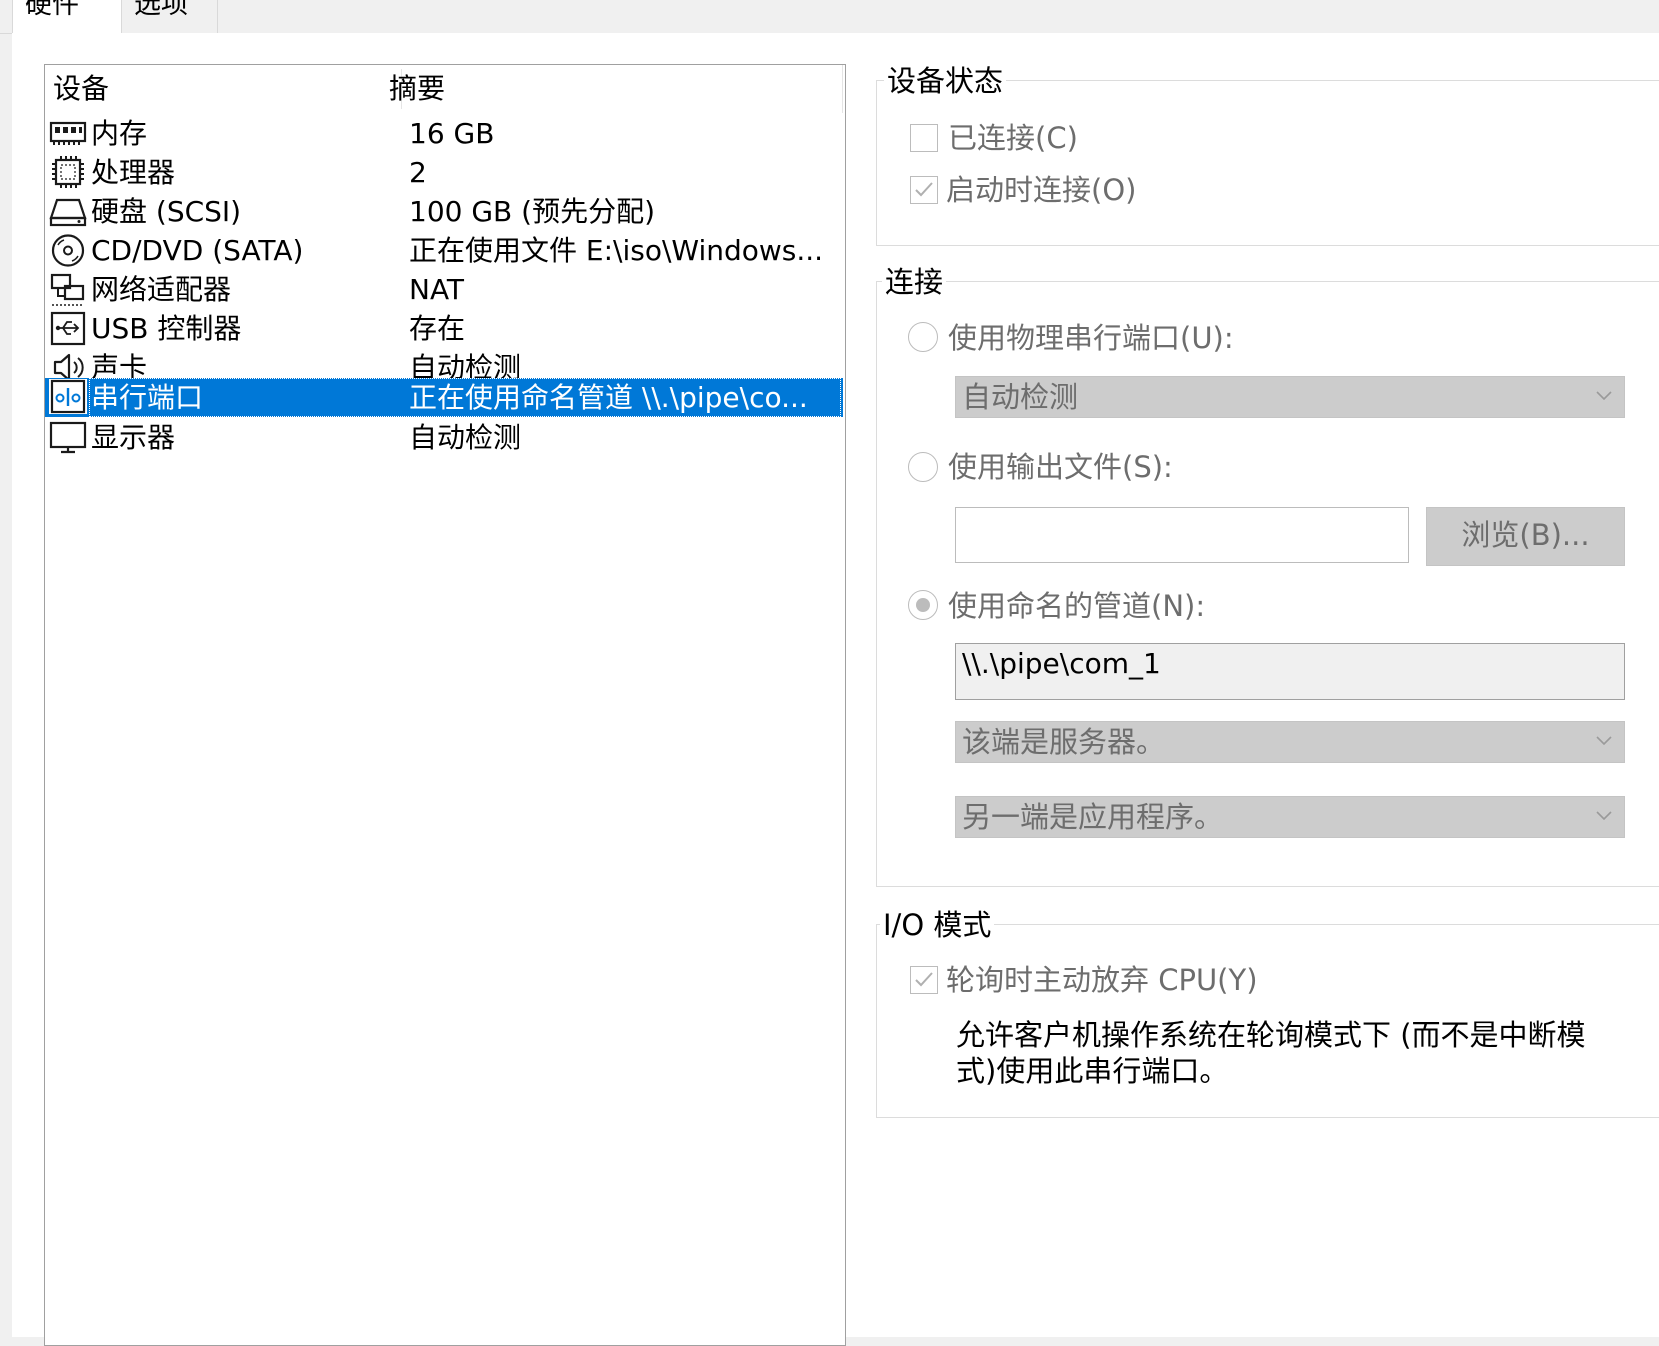 The width and height of the screenshot is (1659, 1346). I want to click on device-row-memory: 内存 16 GB, so click(444, 133).